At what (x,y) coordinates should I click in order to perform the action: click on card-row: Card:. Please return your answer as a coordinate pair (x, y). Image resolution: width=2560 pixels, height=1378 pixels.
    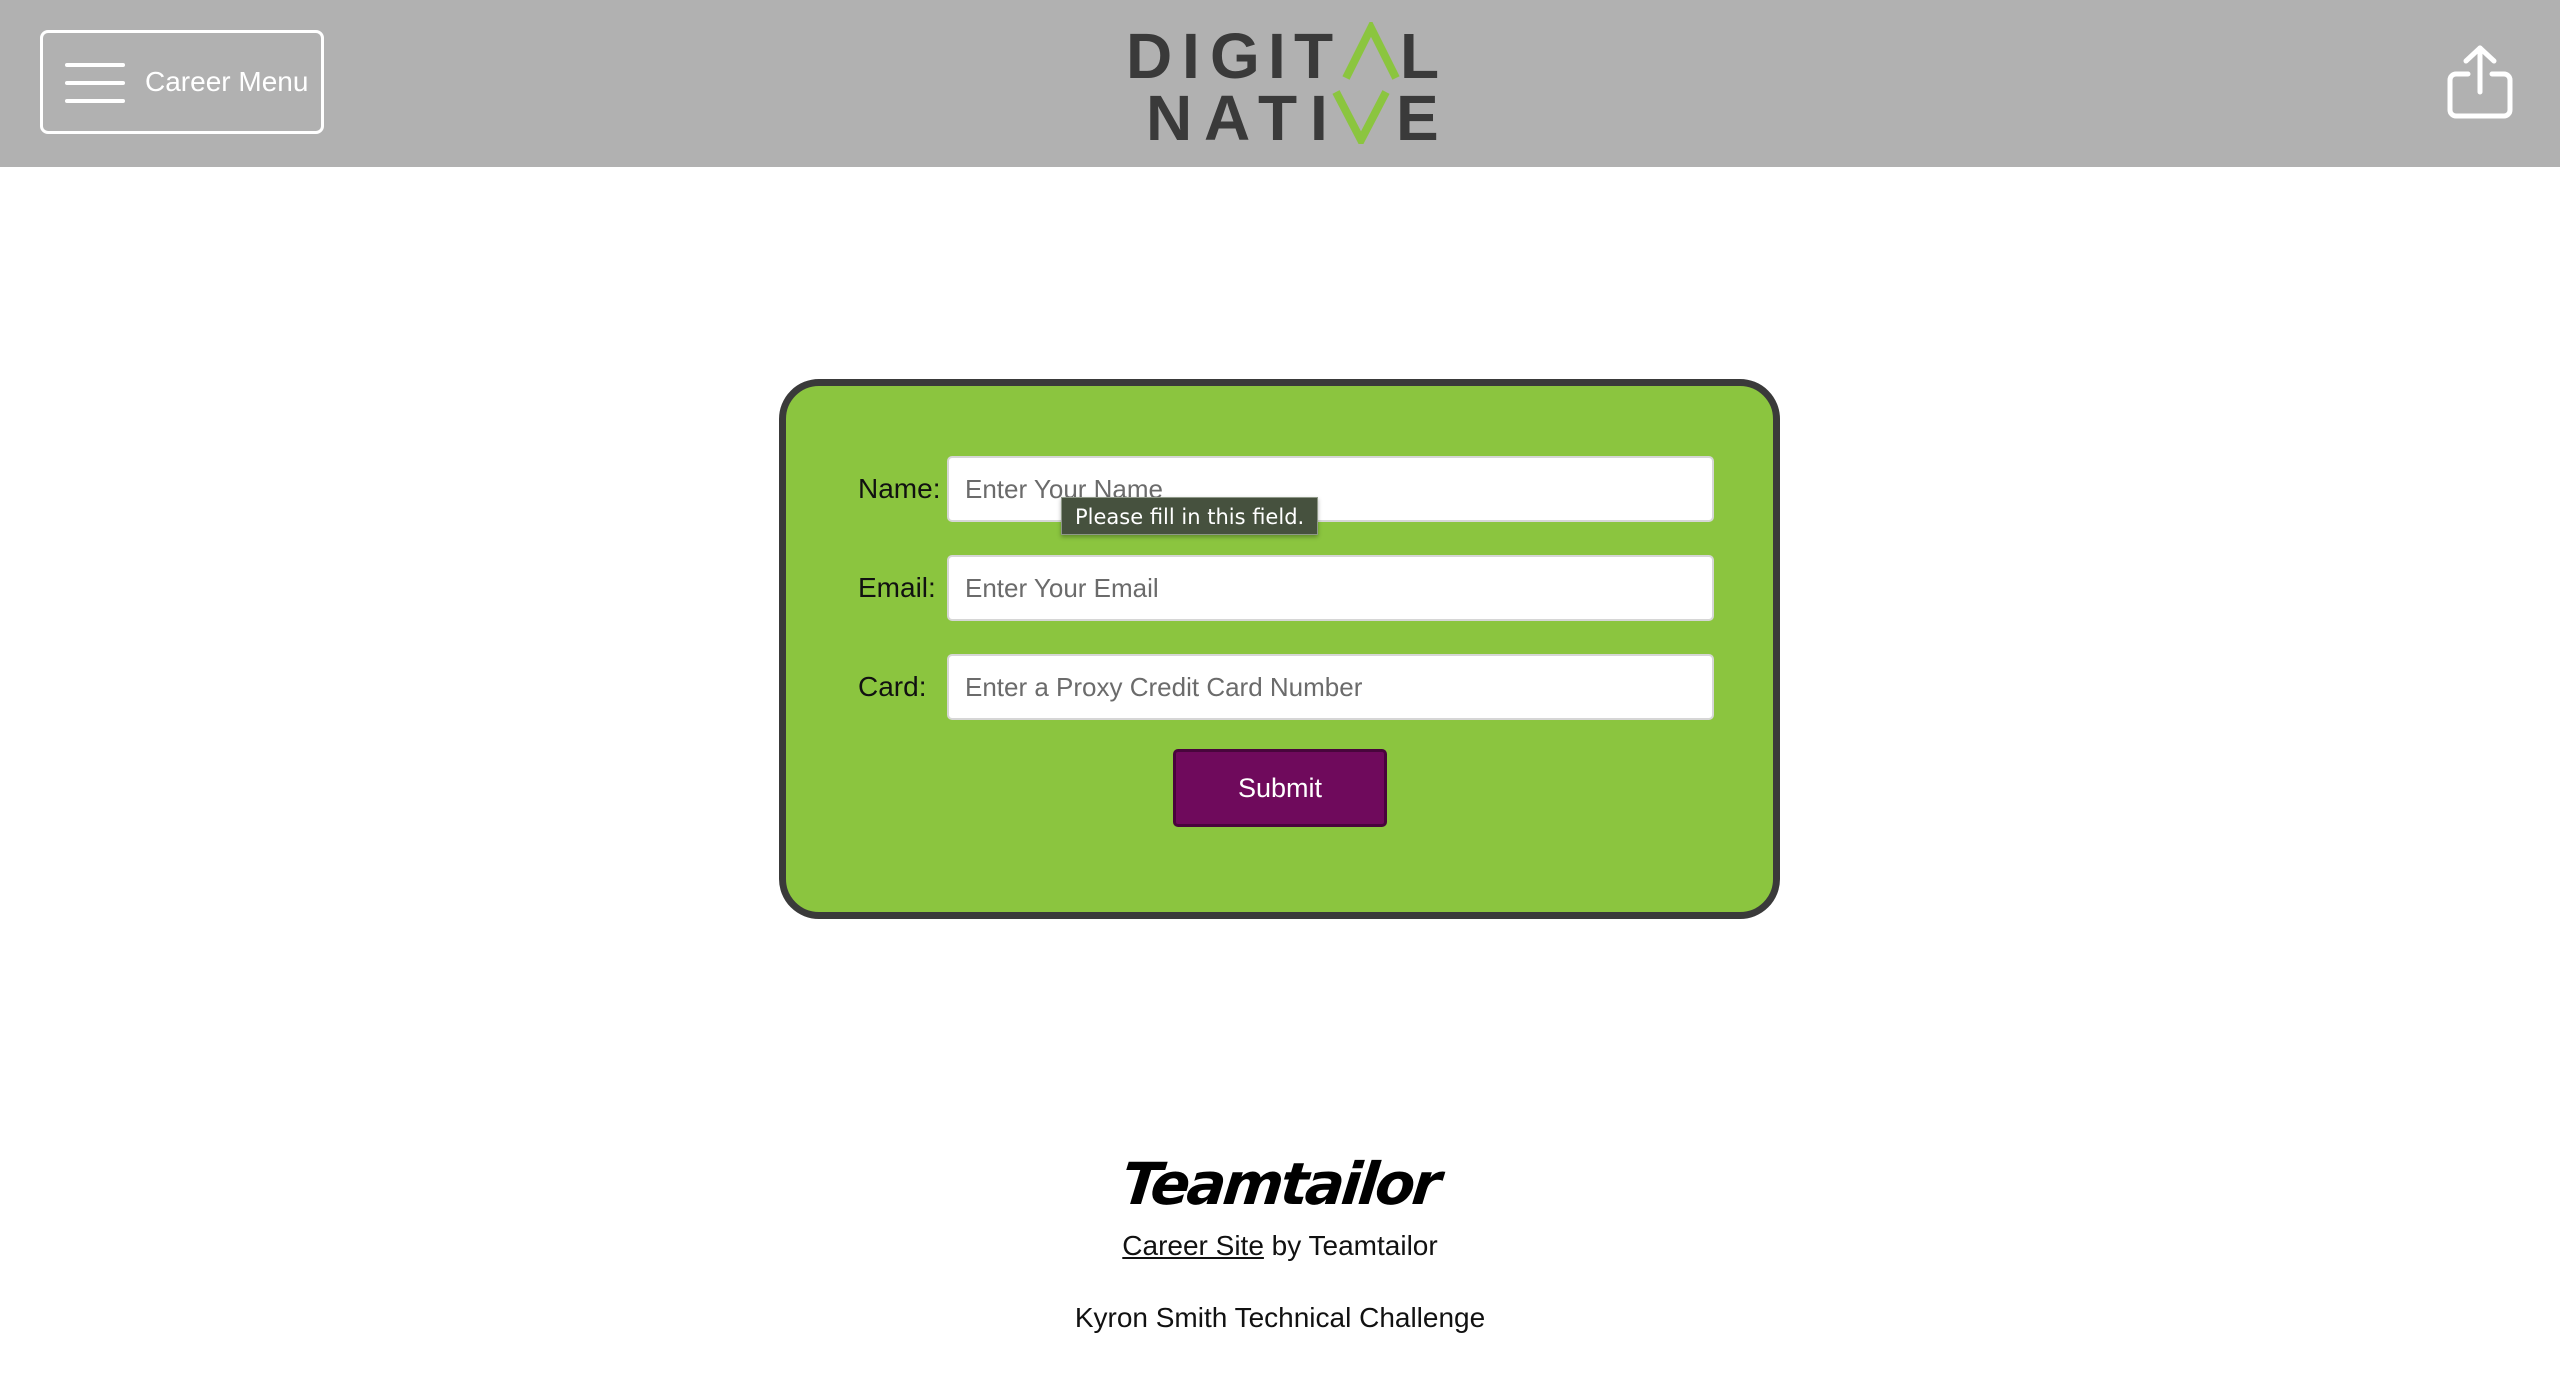
    Looking at the image, I should click on (1279, 687).